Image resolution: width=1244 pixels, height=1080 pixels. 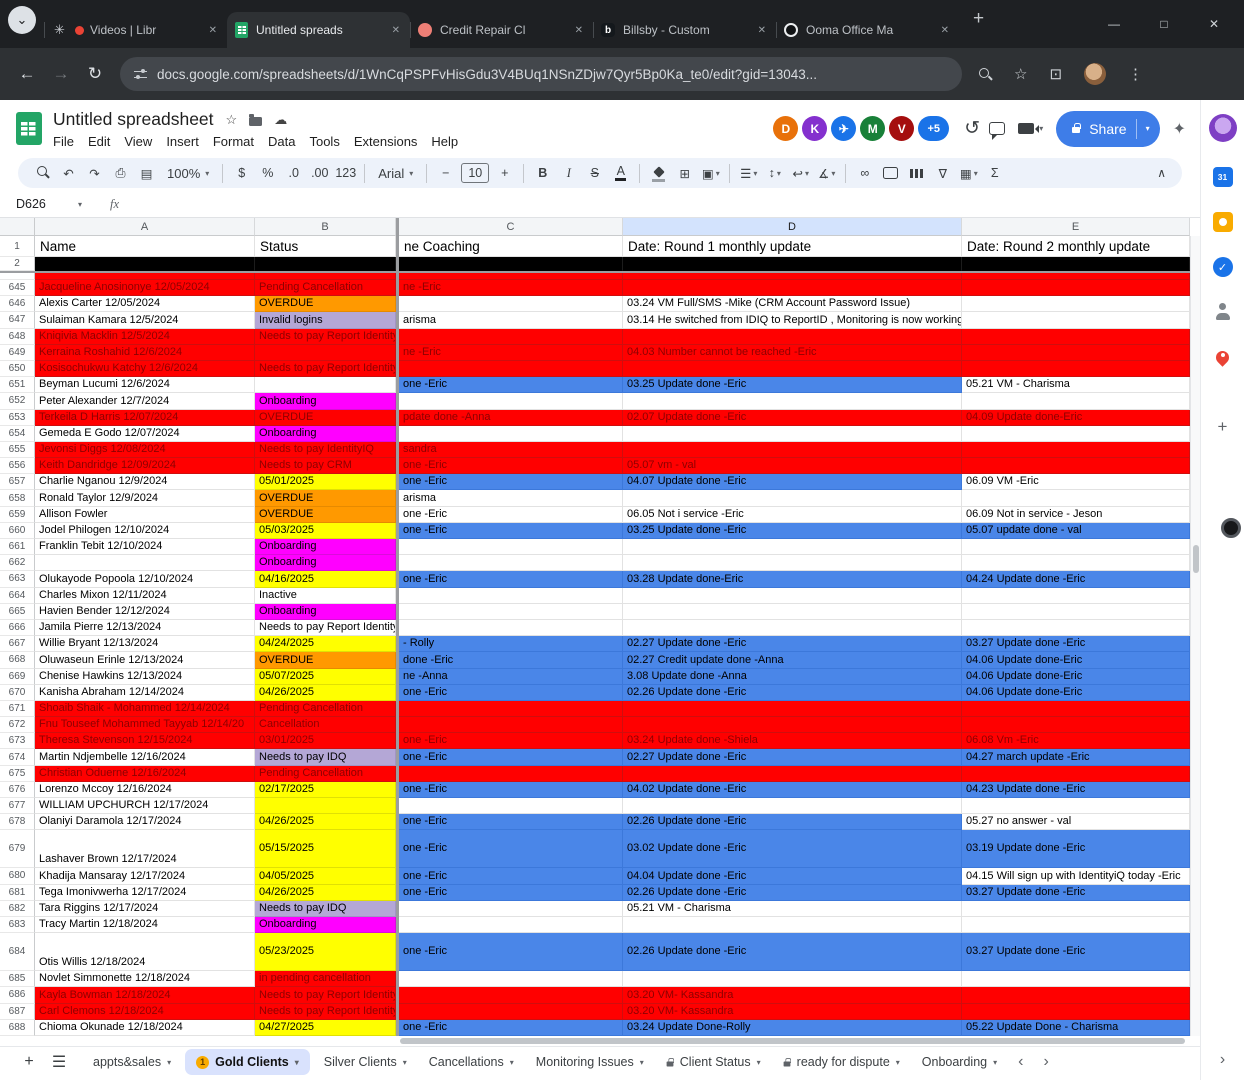 I want to click on grid-cell: Tega Imonivwerha 12/17/2024, so click(x=145, y=892).